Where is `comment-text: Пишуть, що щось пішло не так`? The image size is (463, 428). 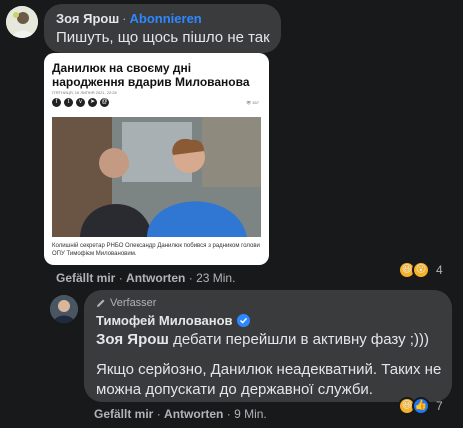 comment-text: Пишуть, що щось пішло не так is located at coordinates (163, 37).